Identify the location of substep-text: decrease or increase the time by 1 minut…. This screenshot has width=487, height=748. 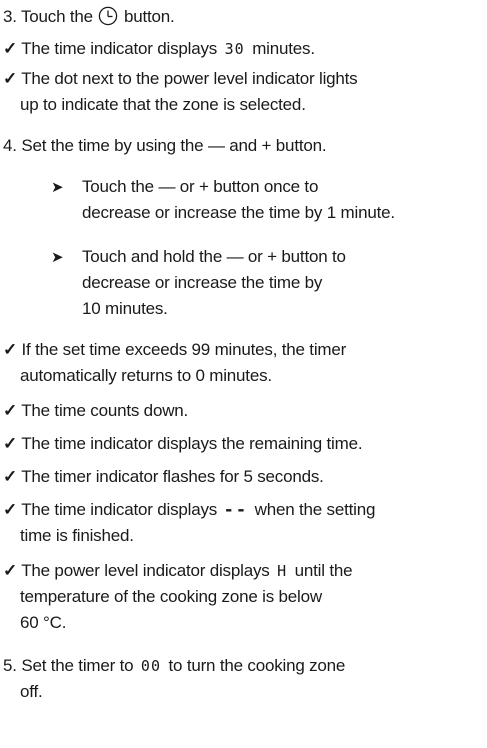
(238, 212).